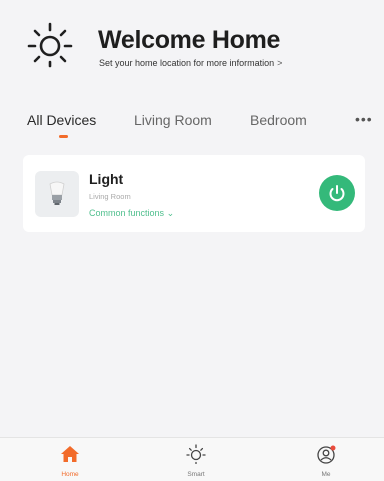  I want to click on common-functions-link: Common functions ⌄, so click(131, 213).